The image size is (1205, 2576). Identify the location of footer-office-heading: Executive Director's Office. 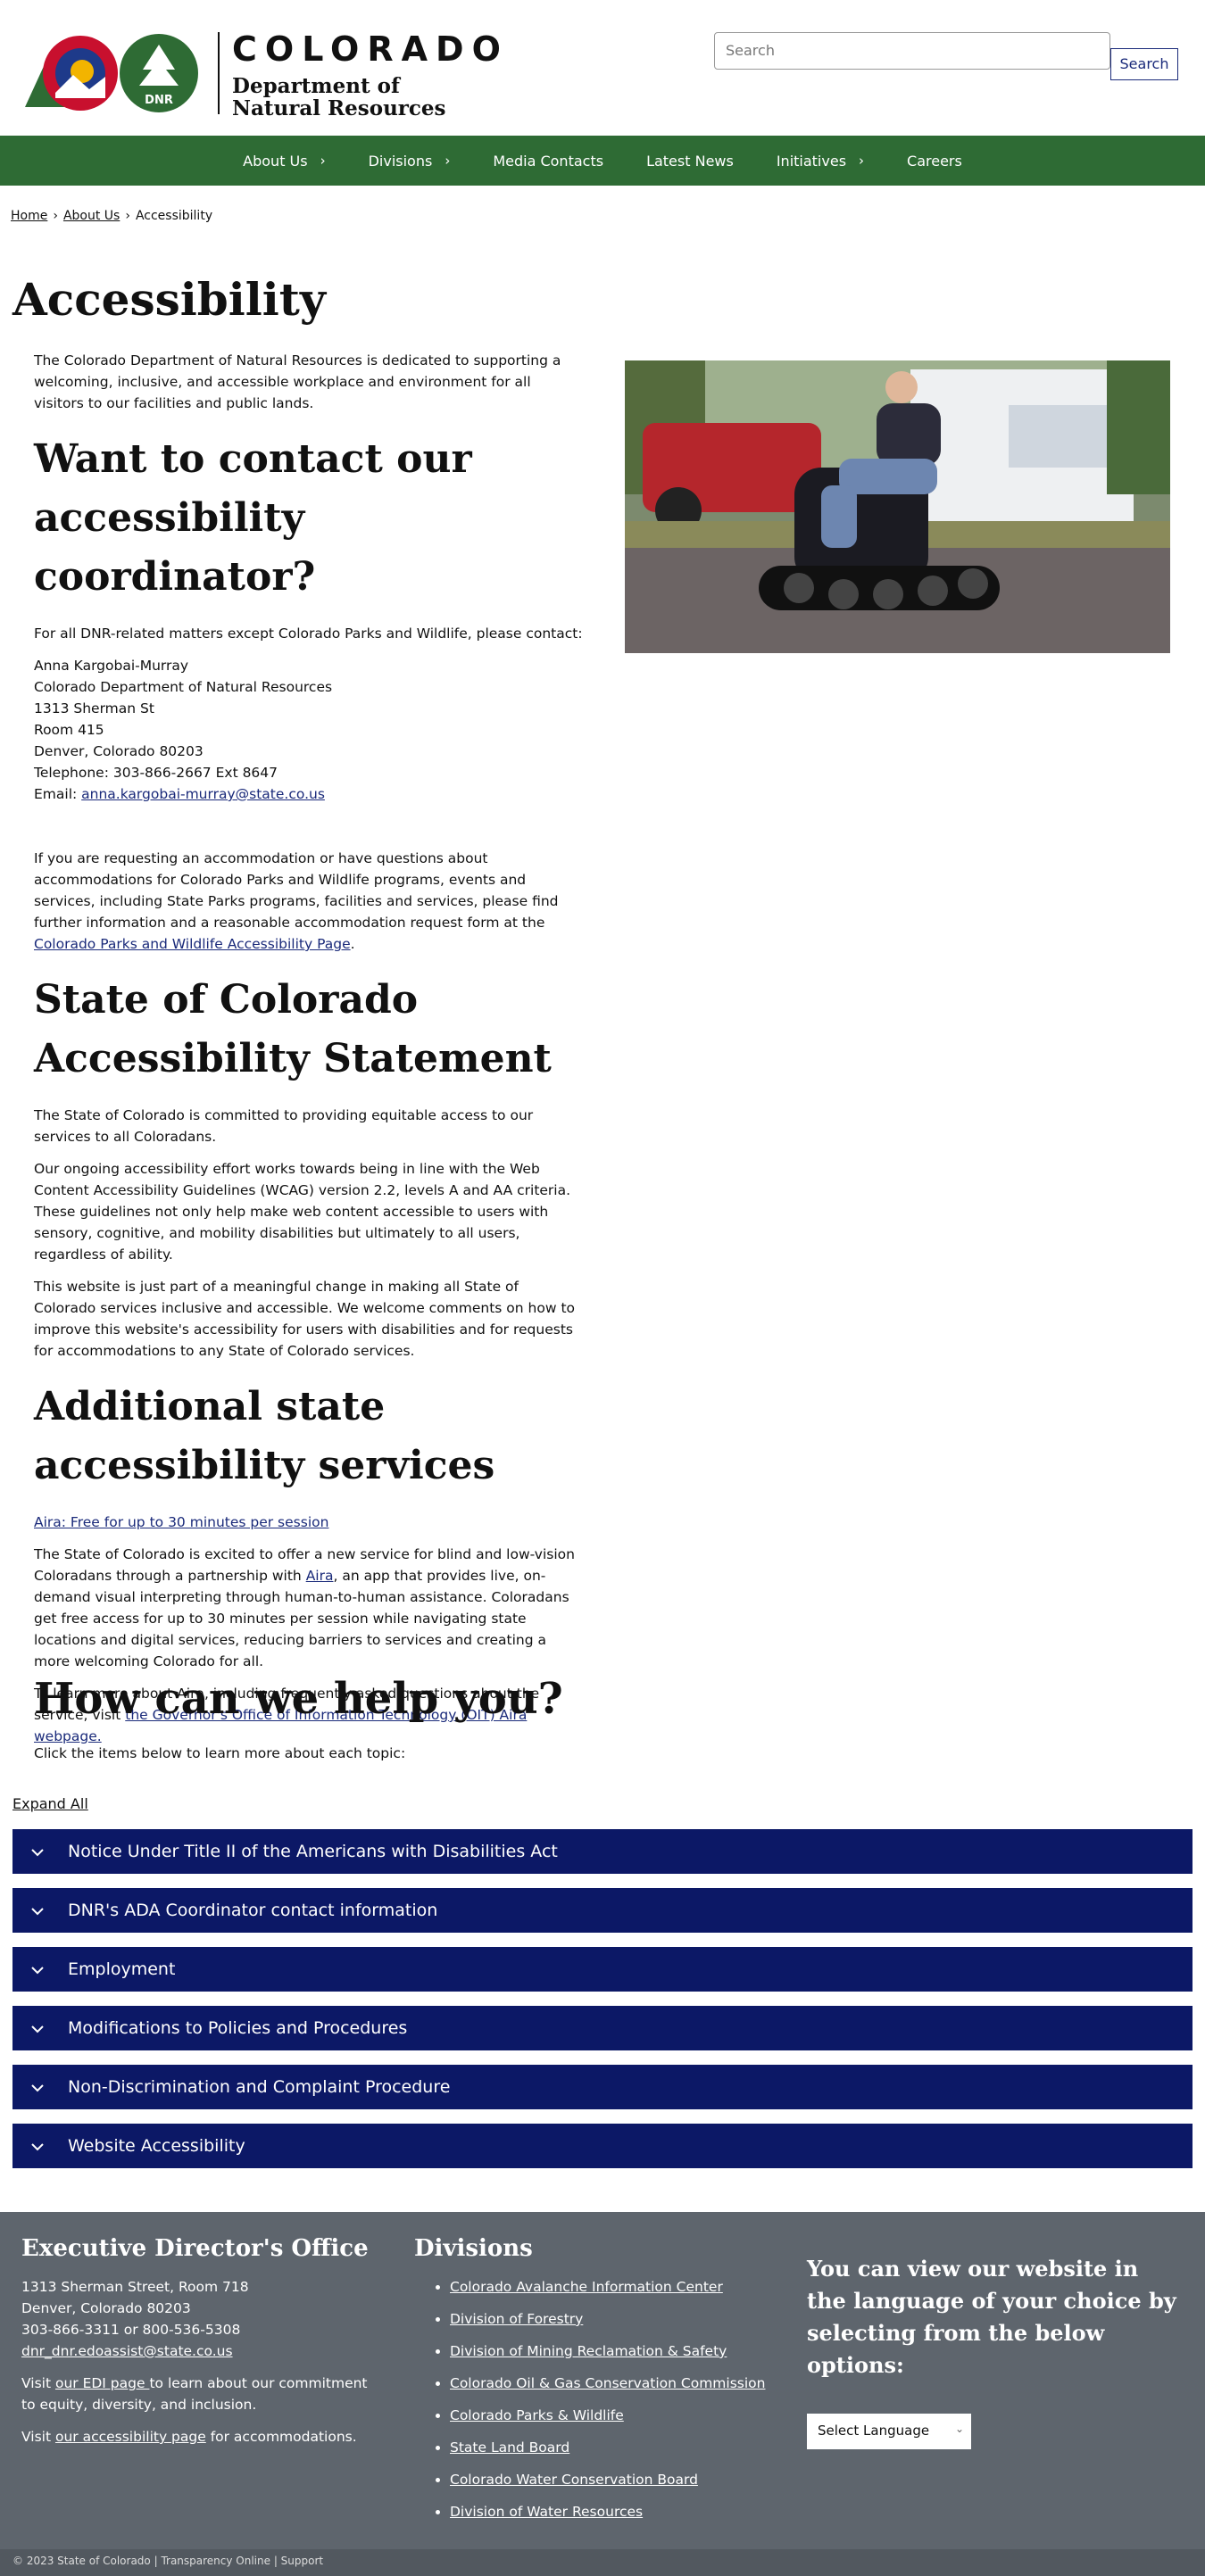
(195, 2248).